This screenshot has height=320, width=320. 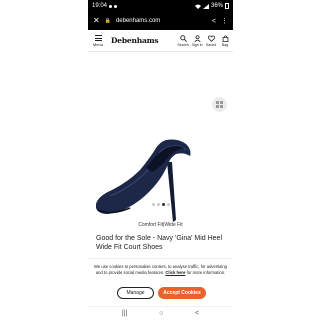 I want to click on browser-url-bar: ✕ 🔒 debenhams.com < ⋮, so click(x=160, y=21).